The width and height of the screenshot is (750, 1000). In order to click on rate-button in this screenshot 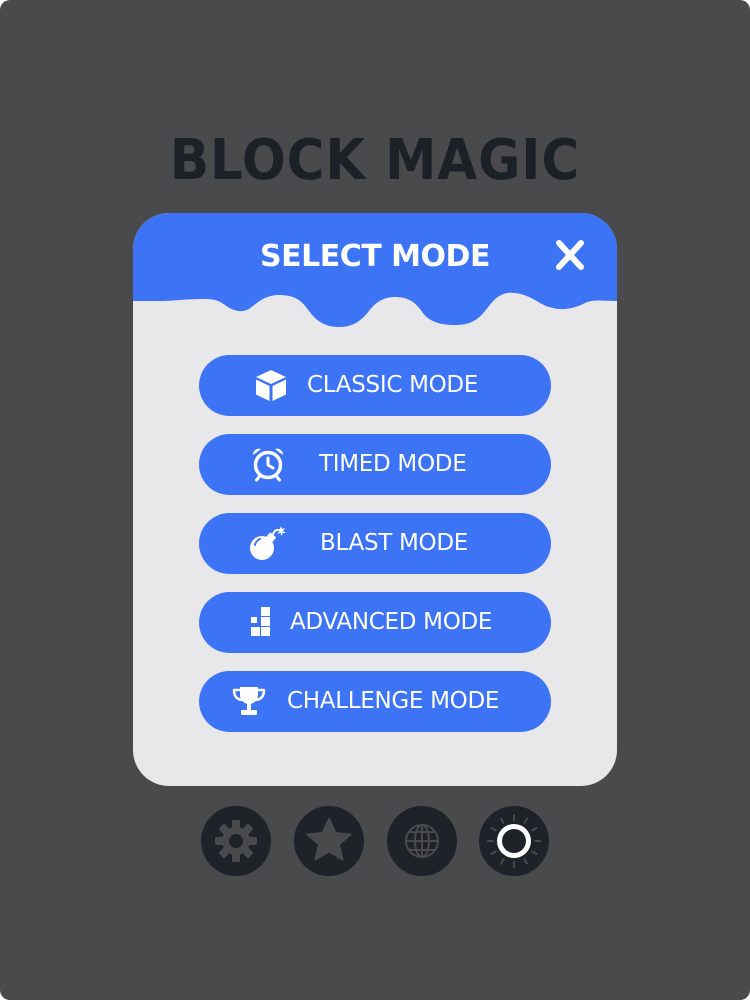, I will do `click(329, 841)`.